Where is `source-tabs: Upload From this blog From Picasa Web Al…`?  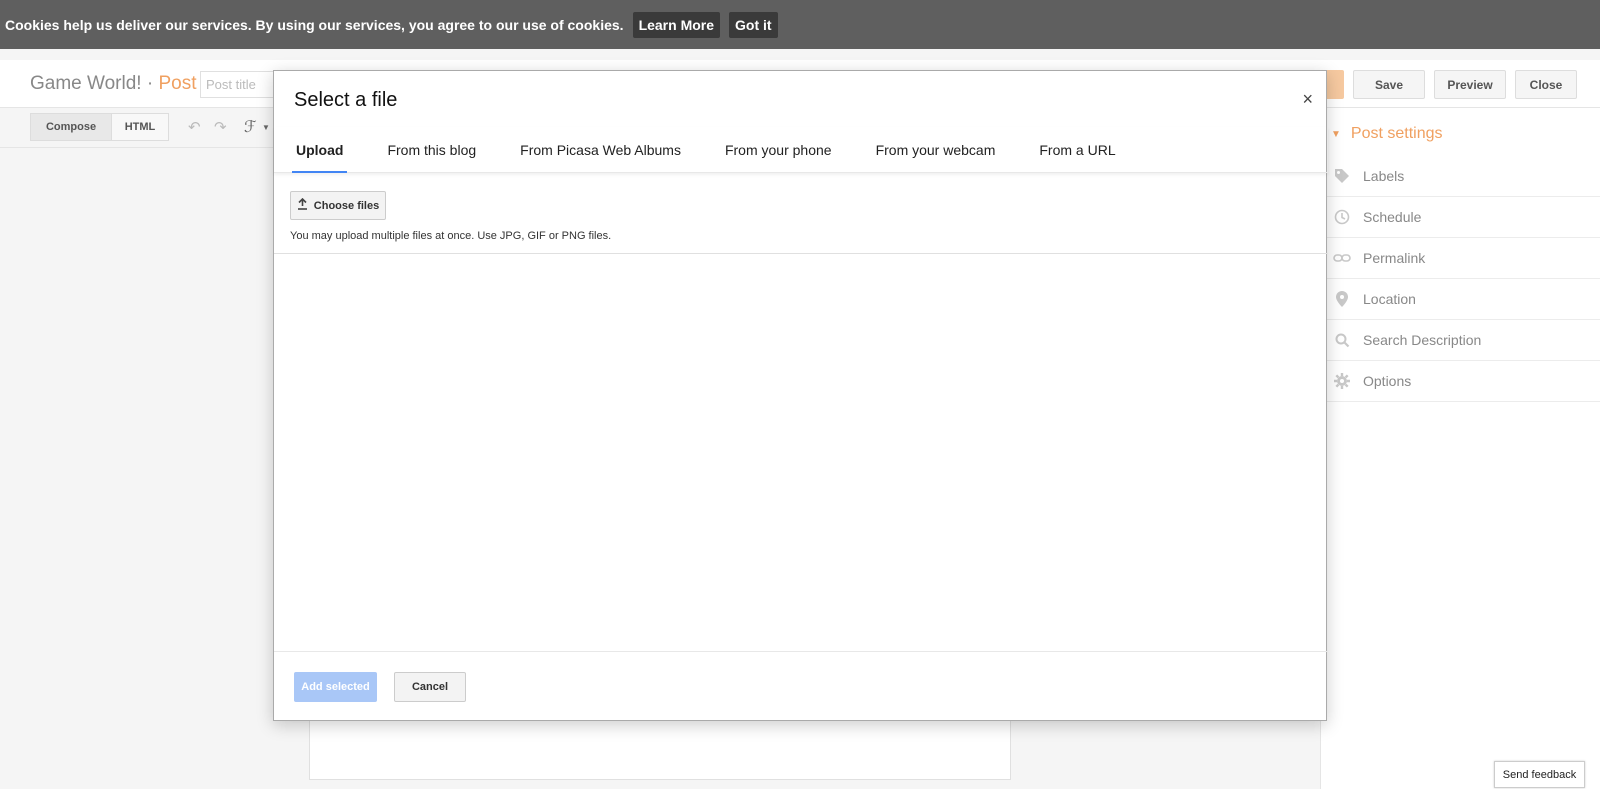 source-tabs: Upload From this blog From Picasa Web Al… is located at coordinates (801, 150).